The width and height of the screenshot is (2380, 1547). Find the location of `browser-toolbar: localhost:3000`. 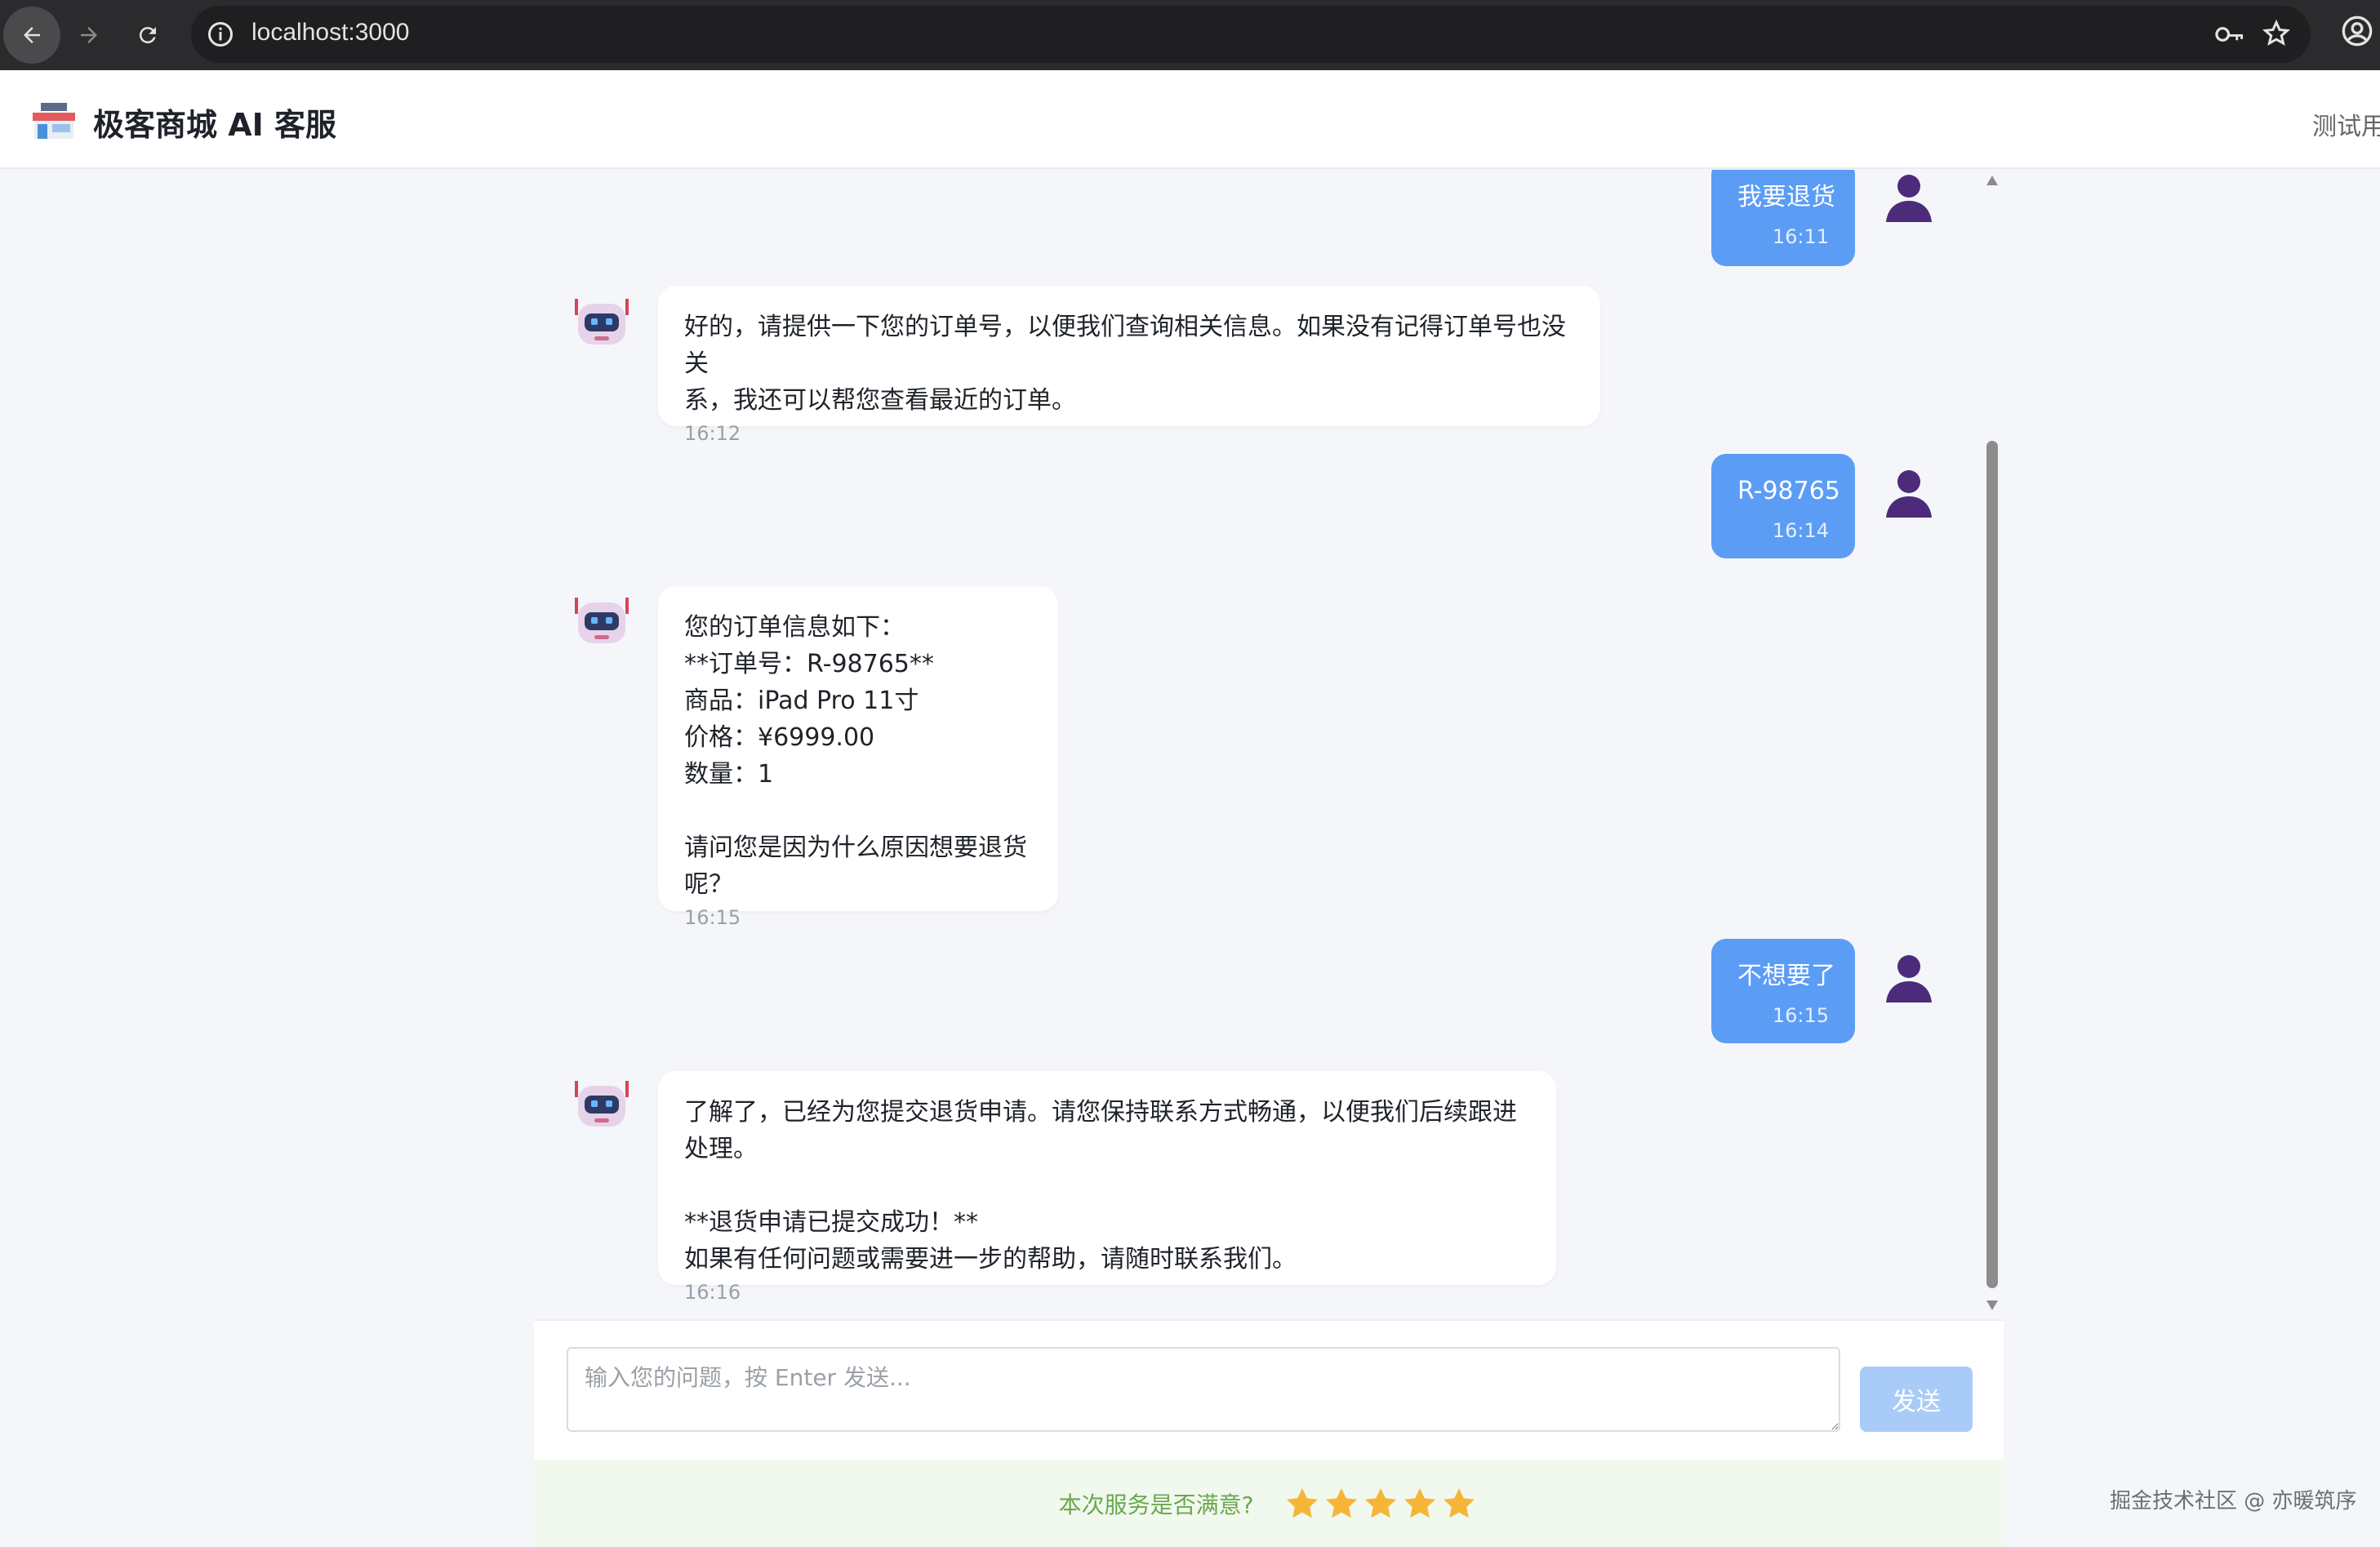

browser-toolbar: localhost:3000 is located at coordinates (1190, 35).